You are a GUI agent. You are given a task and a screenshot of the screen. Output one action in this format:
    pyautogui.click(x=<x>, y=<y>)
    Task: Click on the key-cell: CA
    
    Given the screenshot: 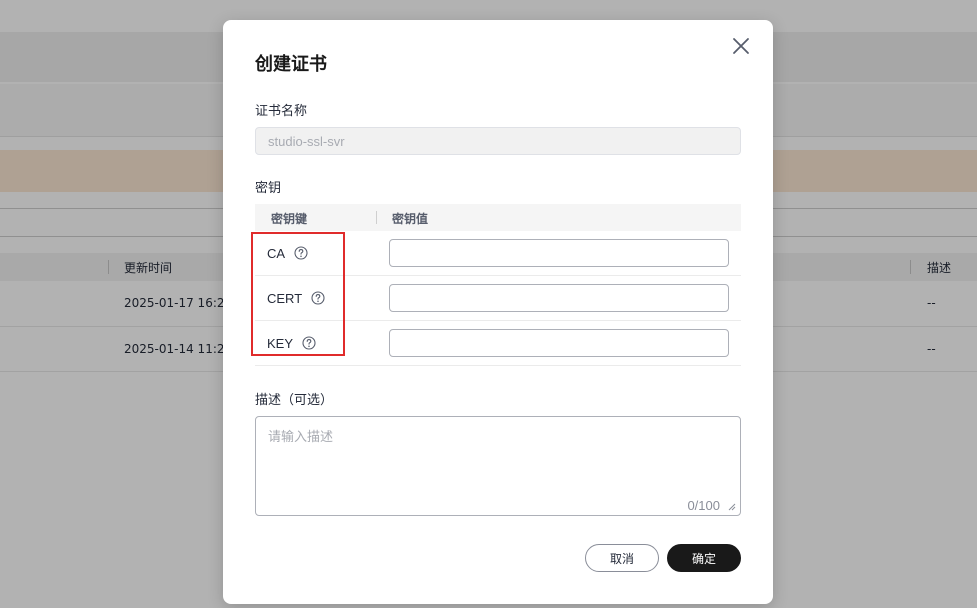 What is the action you would take?
    pyautogui.click(x=287, y=253)
    